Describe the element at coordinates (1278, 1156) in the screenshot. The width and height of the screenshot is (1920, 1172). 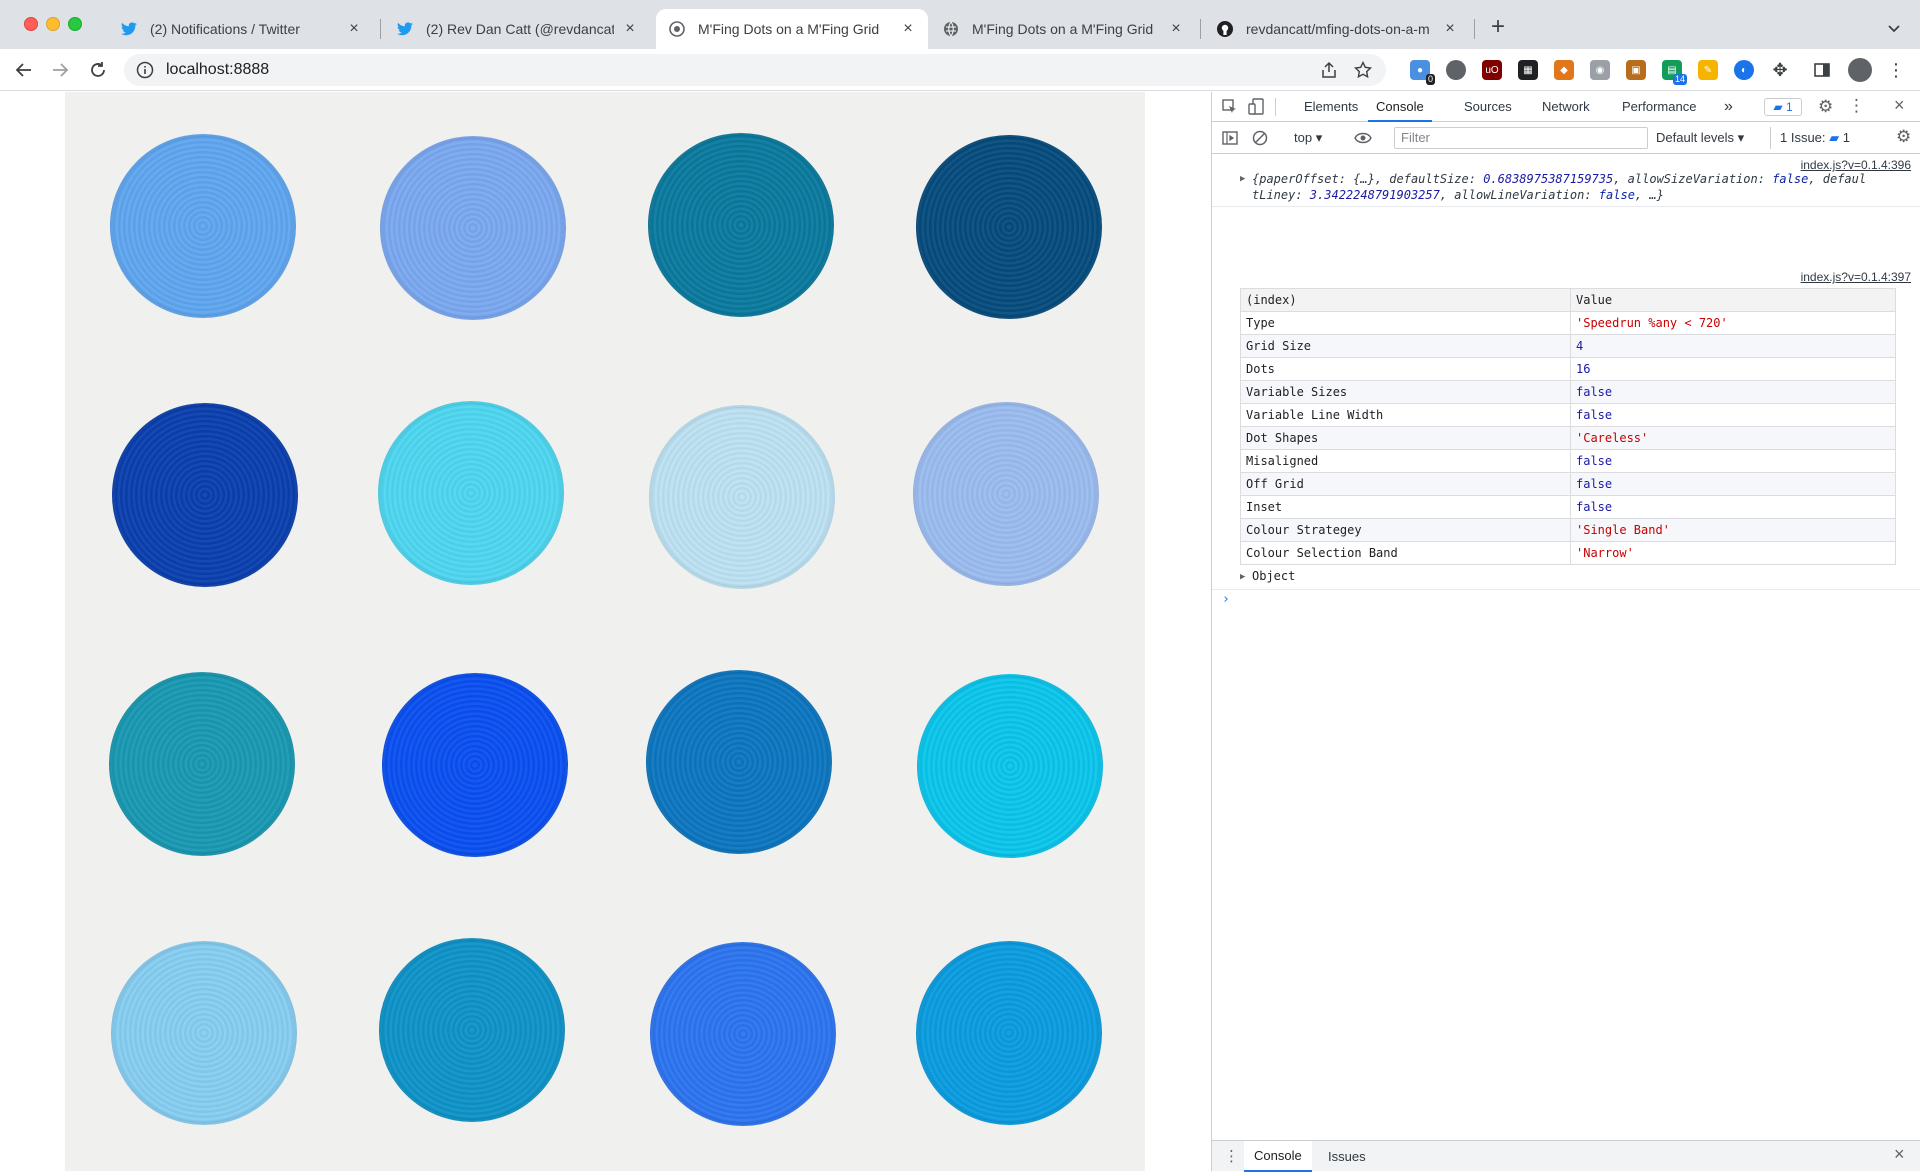
I see `drawer-tab-console: Console` at that location.